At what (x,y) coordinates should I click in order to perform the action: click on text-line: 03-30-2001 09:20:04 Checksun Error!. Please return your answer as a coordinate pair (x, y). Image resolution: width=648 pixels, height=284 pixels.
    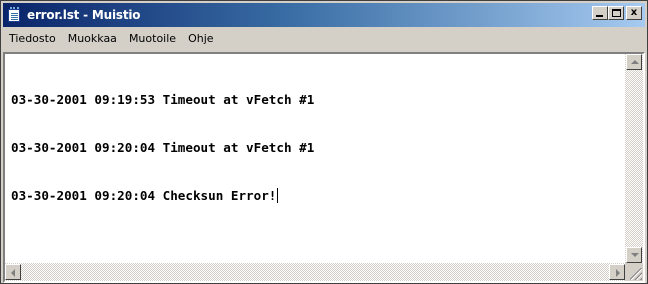
    Looking at the image, I should click on (144, 195).